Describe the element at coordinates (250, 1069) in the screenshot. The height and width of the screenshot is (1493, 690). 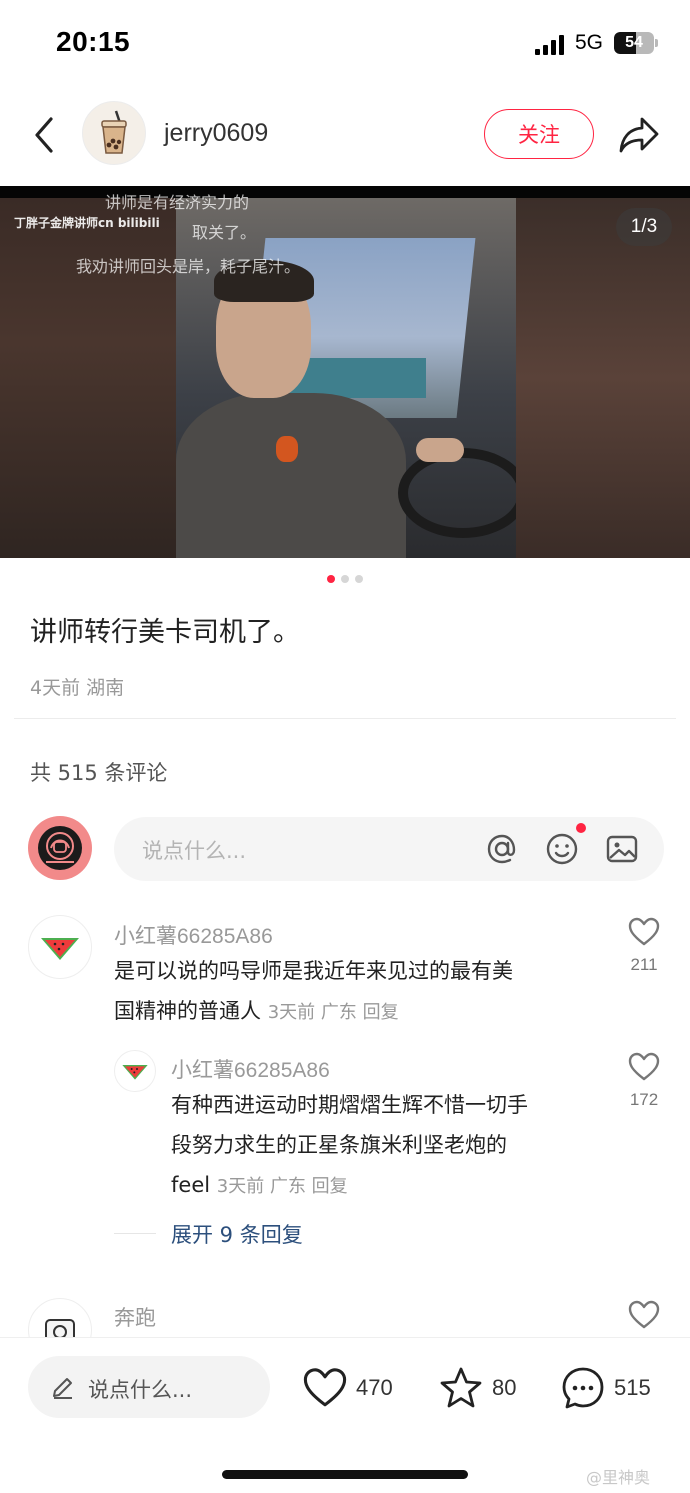
I see `reply-user-name: 小红薯66285A86` at that location.